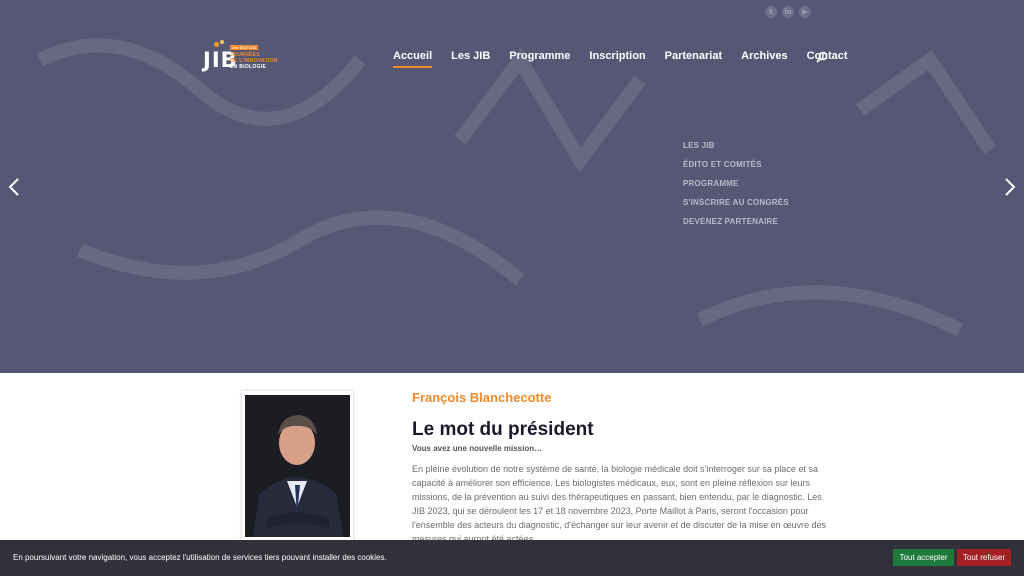 The image size is (1024, 576). What do you see at coordinates (771, 12) in the screenshot?
I see `twitter-icon: t` at bounding box center [771, 12].